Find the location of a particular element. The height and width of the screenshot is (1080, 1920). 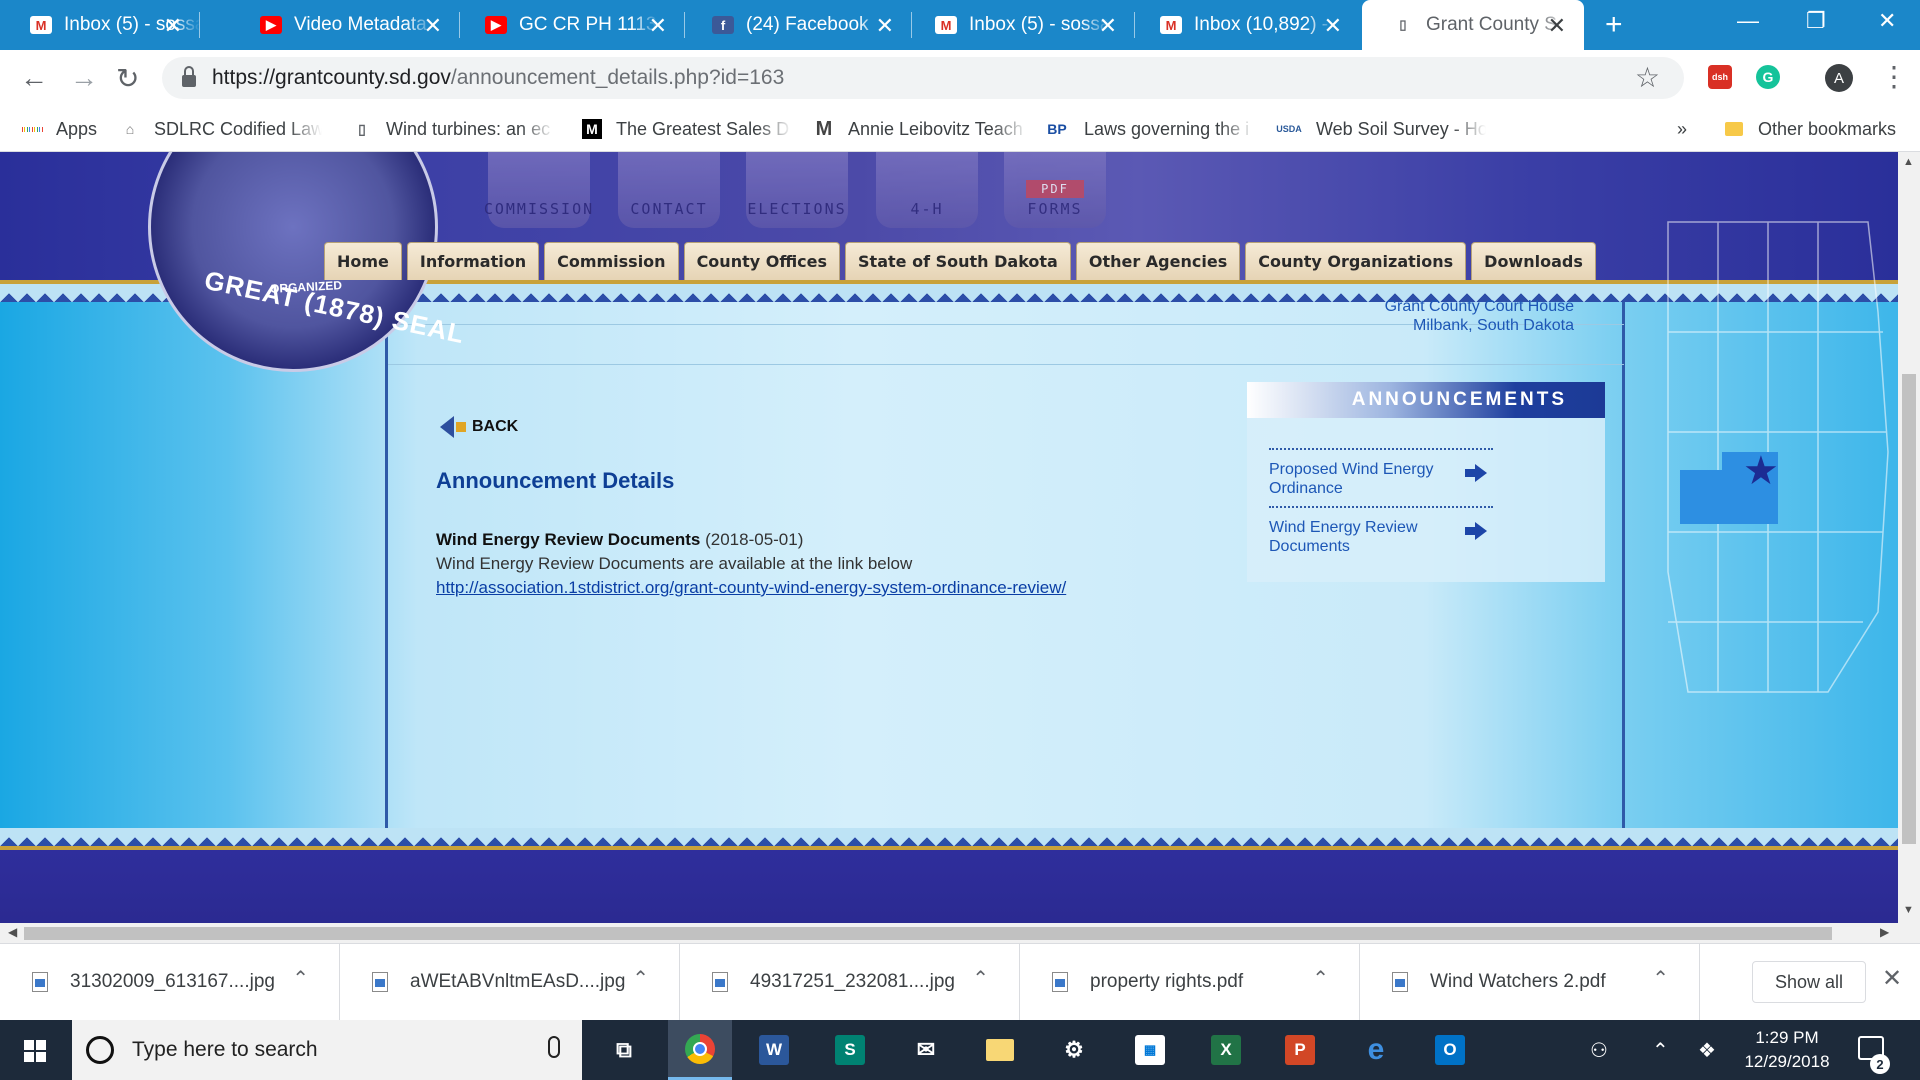

tab-3: f (24) Facebook ✕ is located at coordinates (797, 25).